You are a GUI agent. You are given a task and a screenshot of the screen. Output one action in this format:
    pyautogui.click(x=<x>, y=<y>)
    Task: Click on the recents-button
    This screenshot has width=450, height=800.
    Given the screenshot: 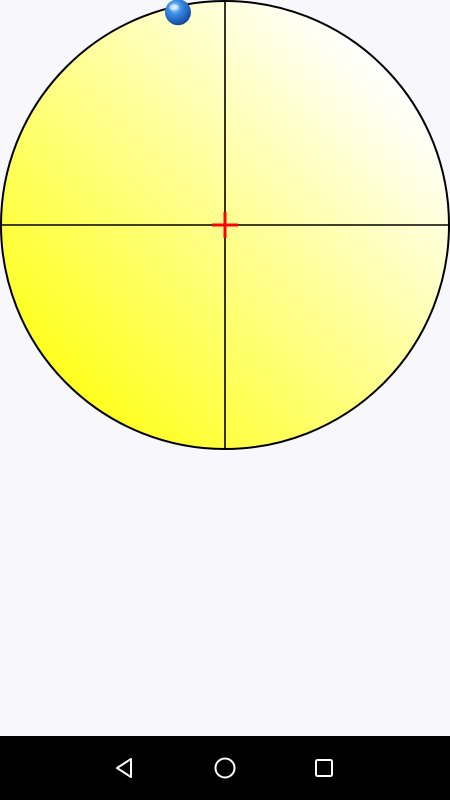 What is the action you would take?
    pyautogui.click(x=324, y=768)
    